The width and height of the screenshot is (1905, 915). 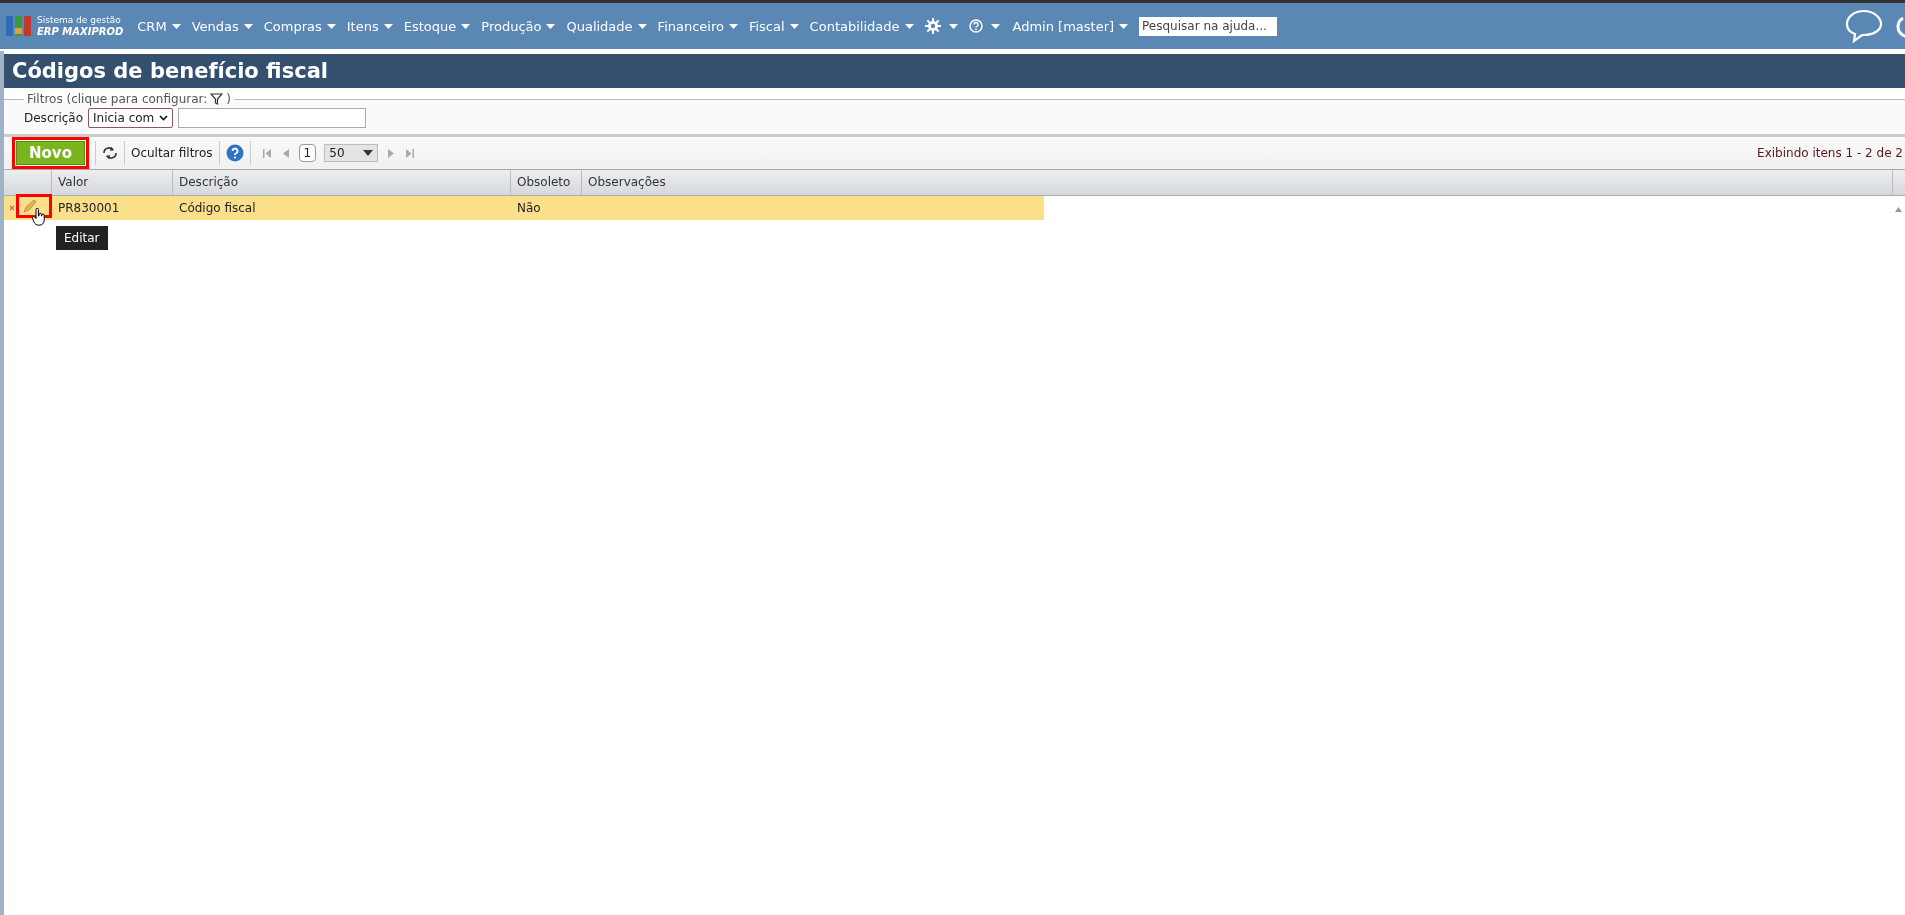 I want to click on new-button: Novo, so click(x=50, y=153).